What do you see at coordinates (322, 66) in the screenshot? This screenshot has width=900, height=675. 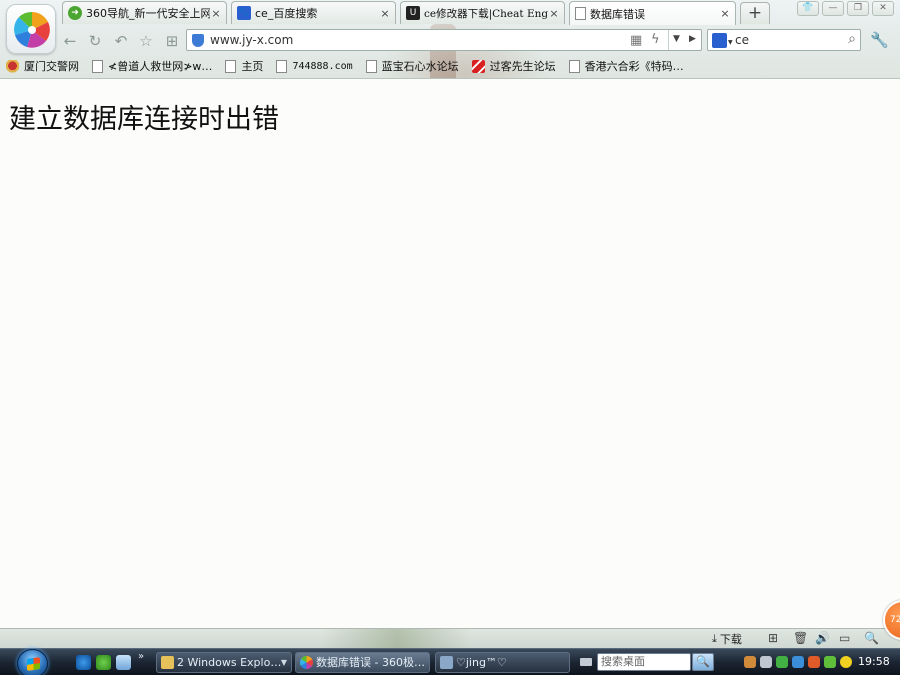 I see `bookmark-label: 744888.com` at bounding box center [322, 66].